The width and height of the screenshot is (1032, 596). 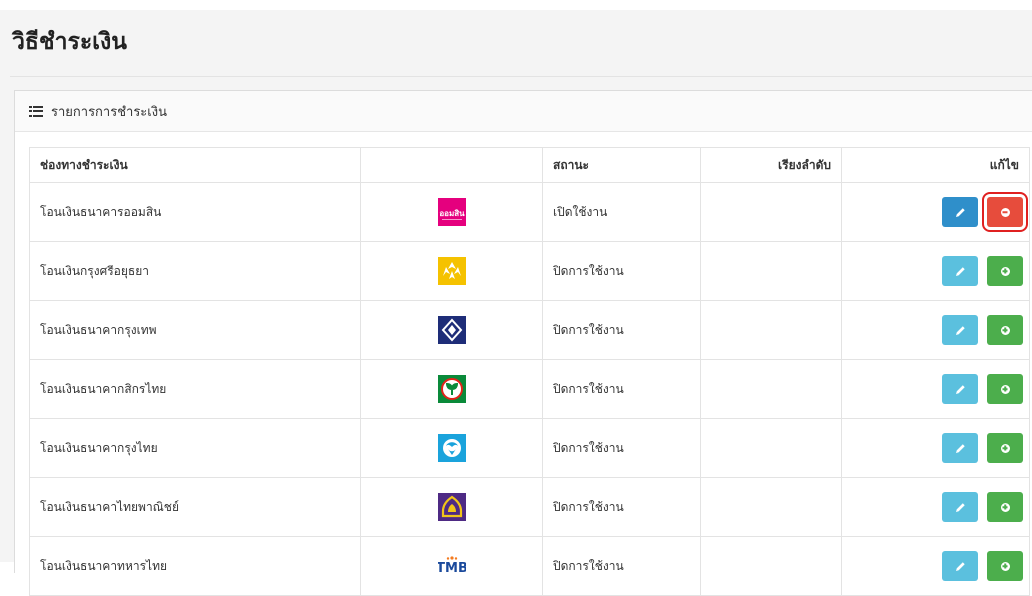 I want to click on table-header-row: ช่องทางชำระเงิน สถานะ เรียงลำดับ แก้ไข, so click(x=529, y=165).